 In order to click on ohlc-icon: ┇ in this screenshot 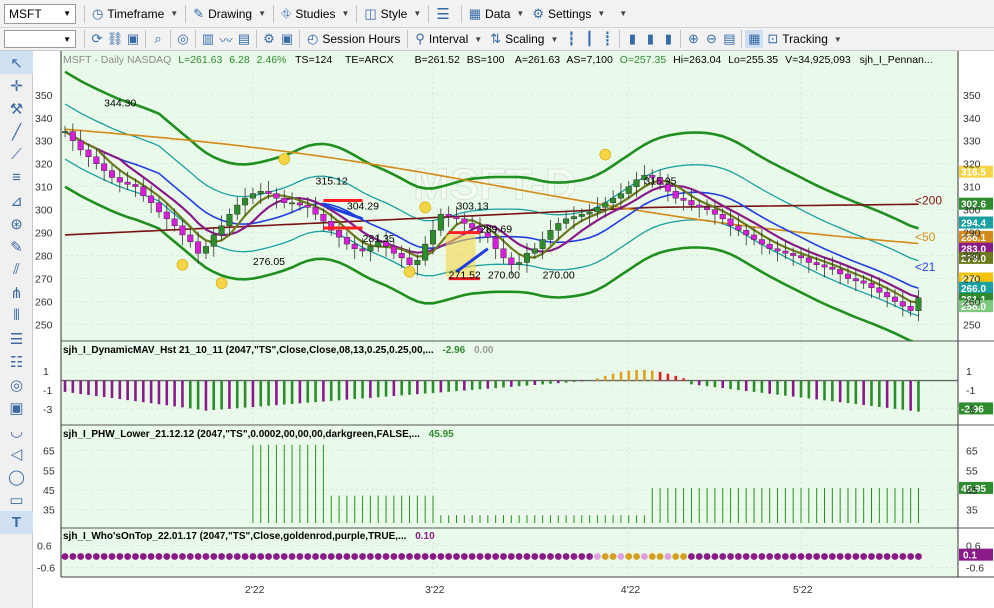, I will do `click(571, 39)`.